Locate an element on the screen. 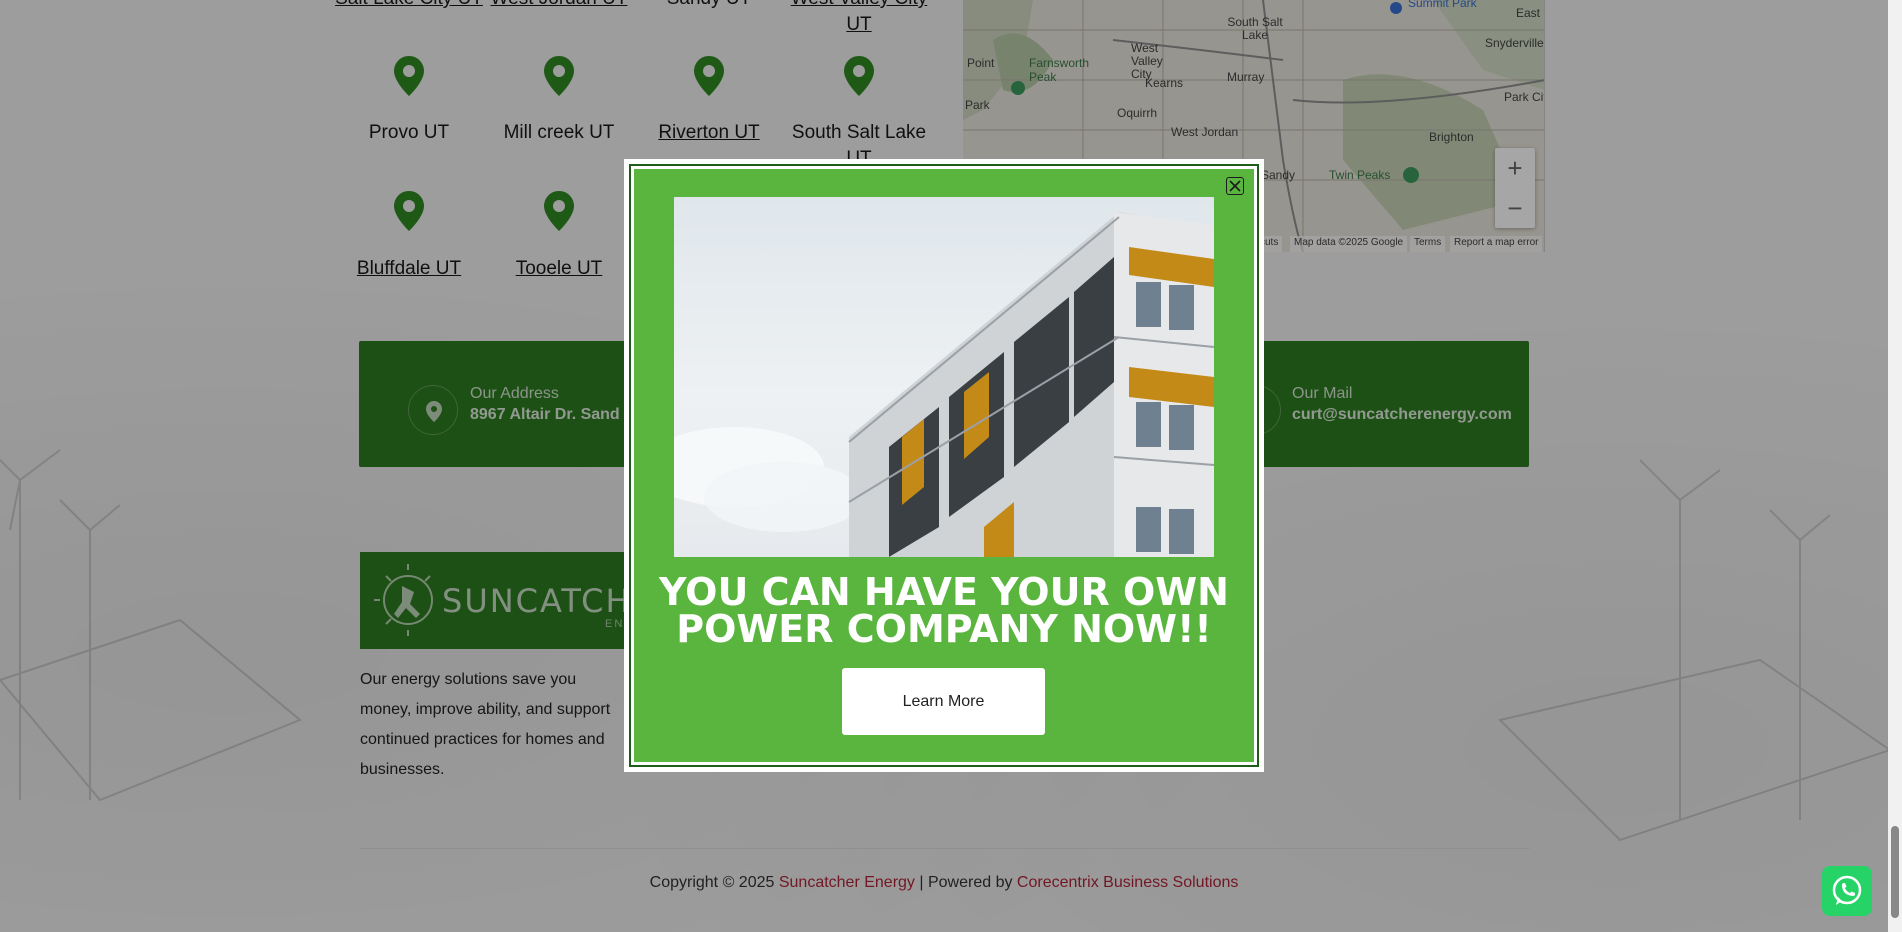  building-image is located at coordinates (944, 377).